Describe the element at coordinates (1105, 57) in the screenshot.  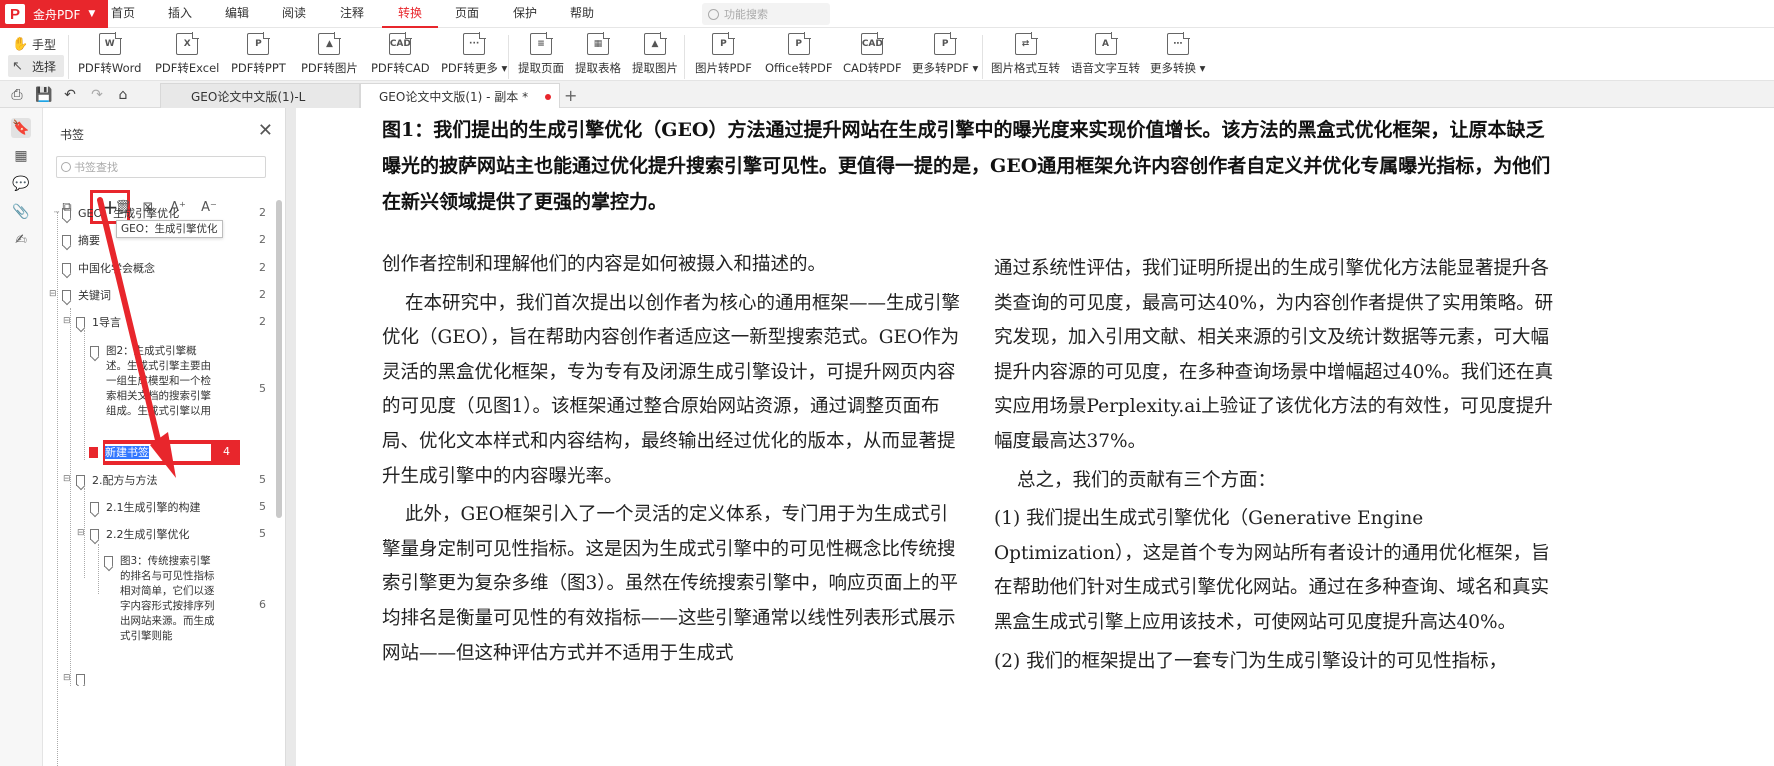
I see `speech-text-convert-button: A 语音文字互转` at that location.